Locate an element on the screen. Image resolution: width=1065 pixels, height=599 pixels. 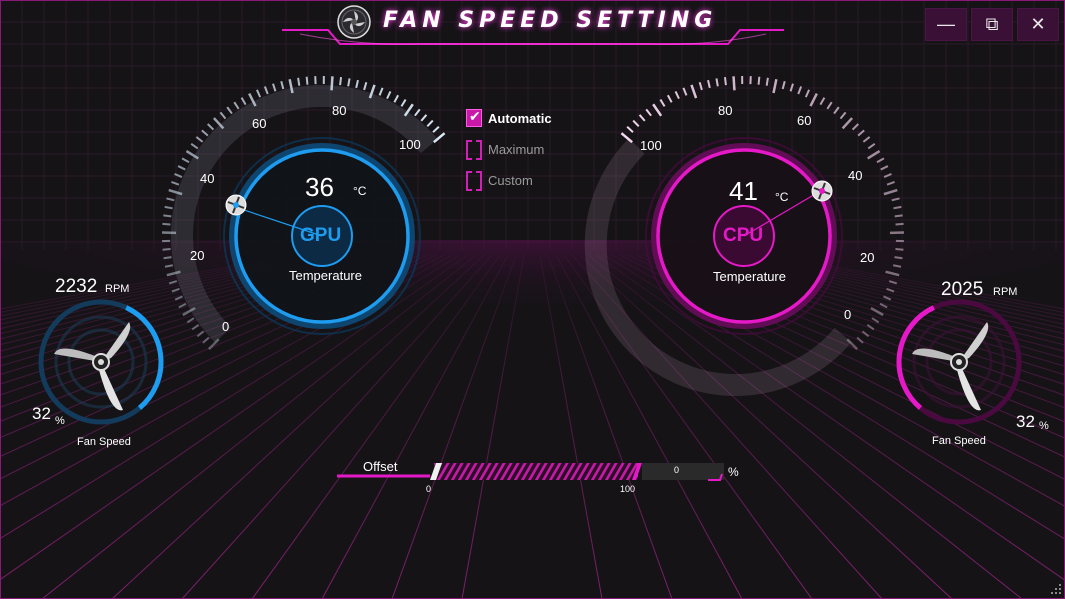
gpu-fan-percent-value: 32 is located at coordinates (41, 413).